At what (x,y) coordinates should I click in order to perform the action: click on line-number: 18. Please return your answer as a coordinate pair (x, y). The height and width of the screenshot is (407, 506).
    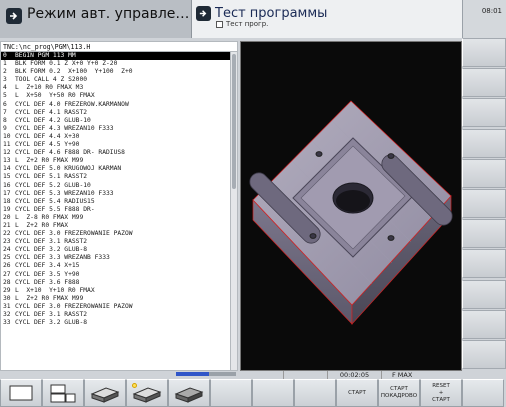
    Looking at the image, I should click on (7, 201).